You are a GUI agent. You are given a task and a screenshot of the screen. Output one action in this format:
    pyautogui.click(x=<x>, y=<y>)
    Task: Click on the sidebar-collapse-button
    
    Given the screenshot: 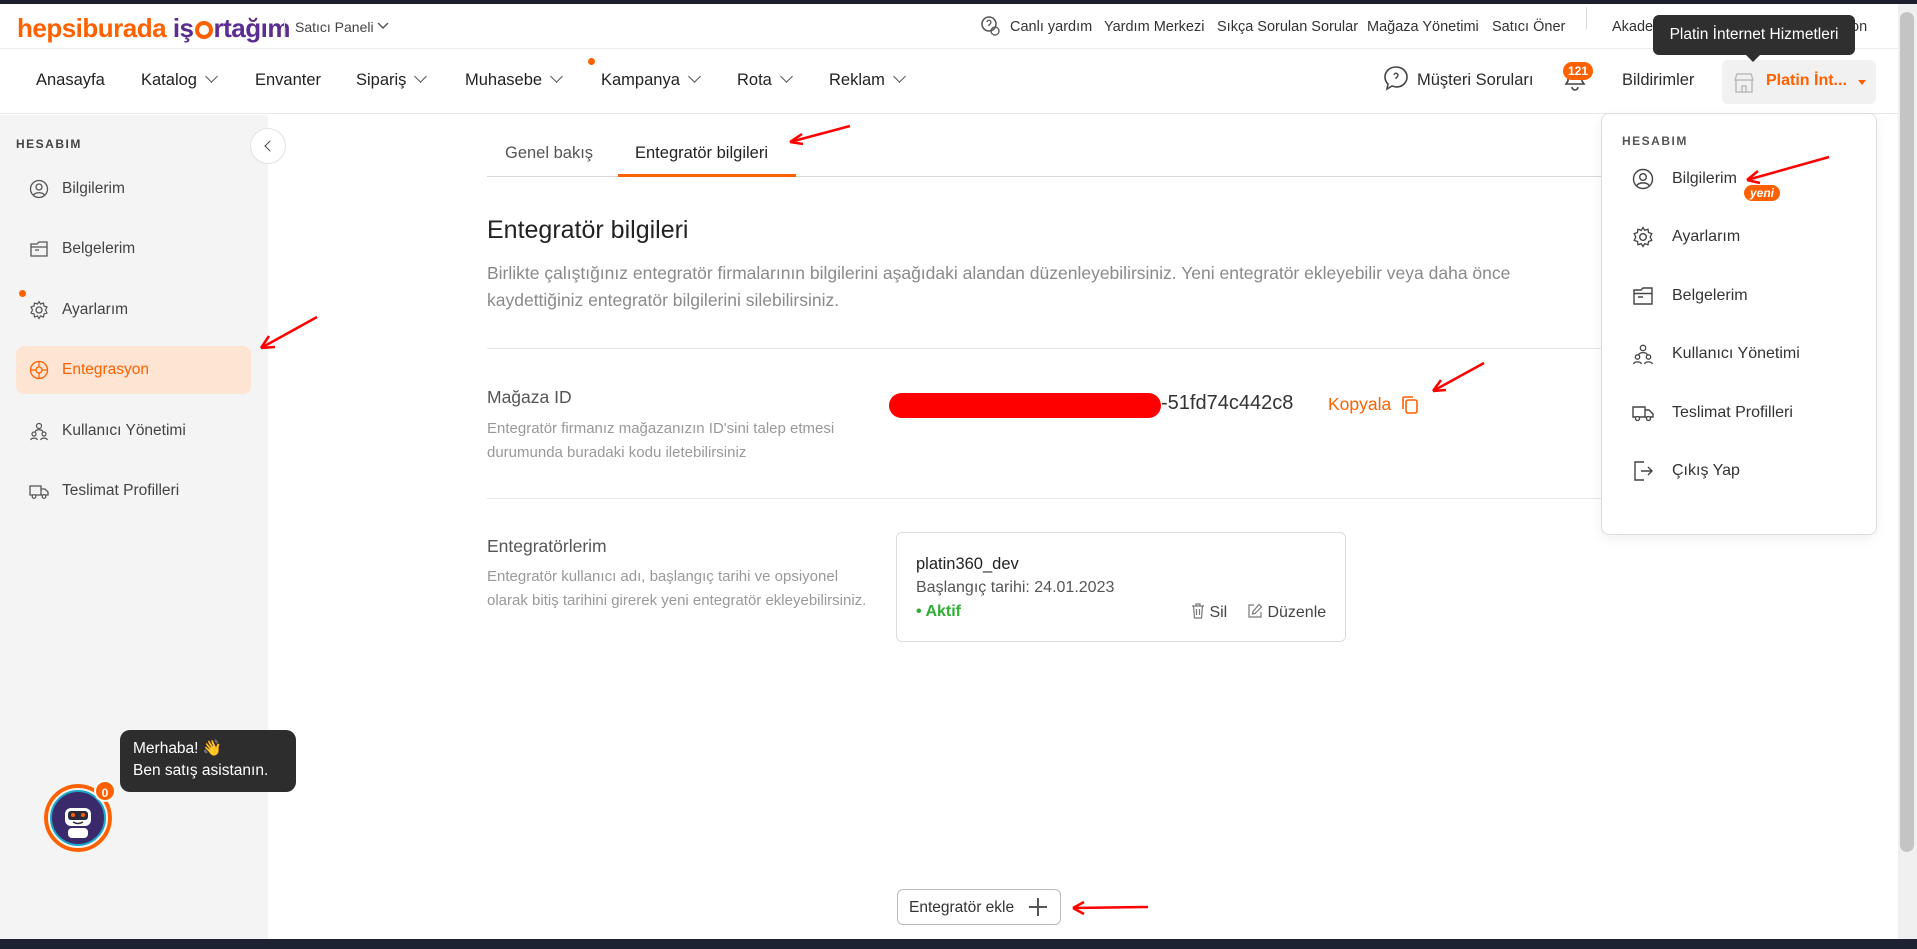 What is the action you would take?
    pyautogui.click(x=268, y=146)
    